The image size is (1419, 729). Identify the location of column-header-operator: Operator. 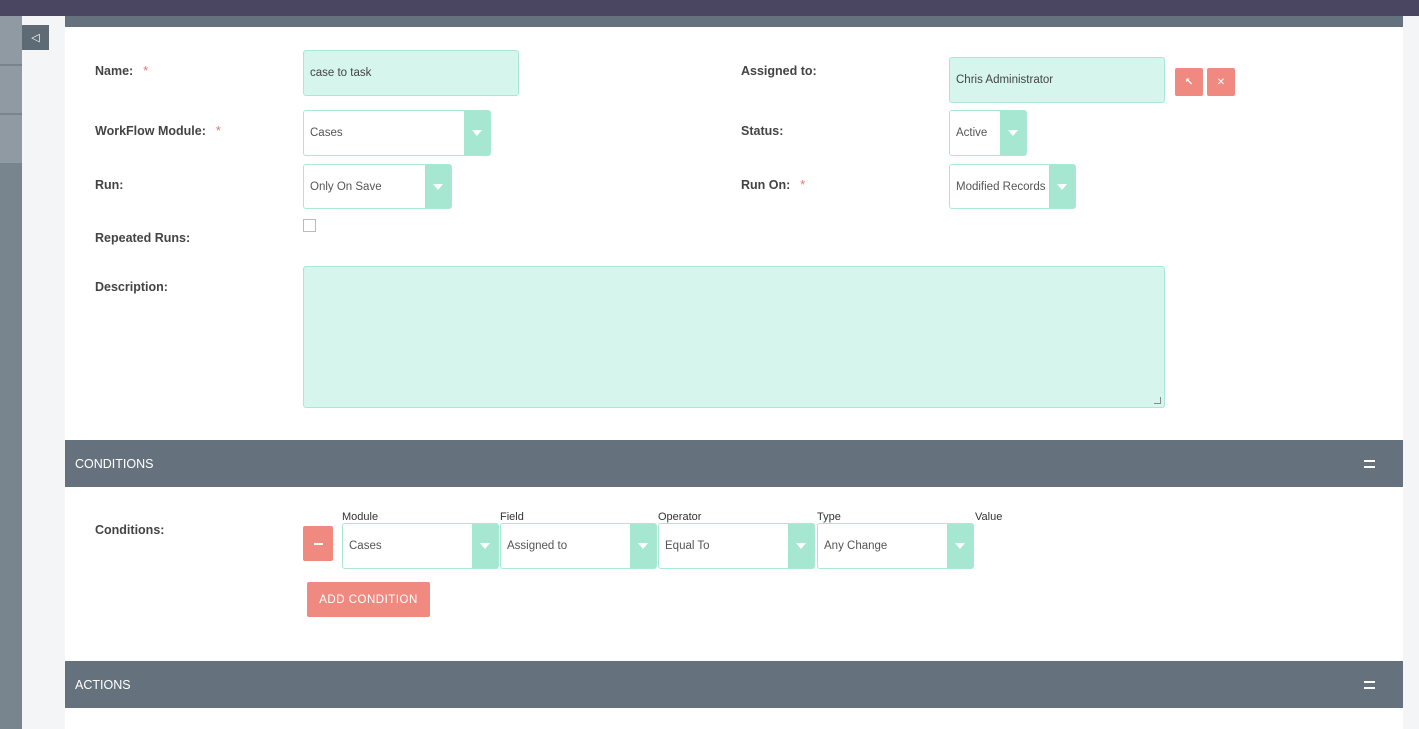
(680, 517).